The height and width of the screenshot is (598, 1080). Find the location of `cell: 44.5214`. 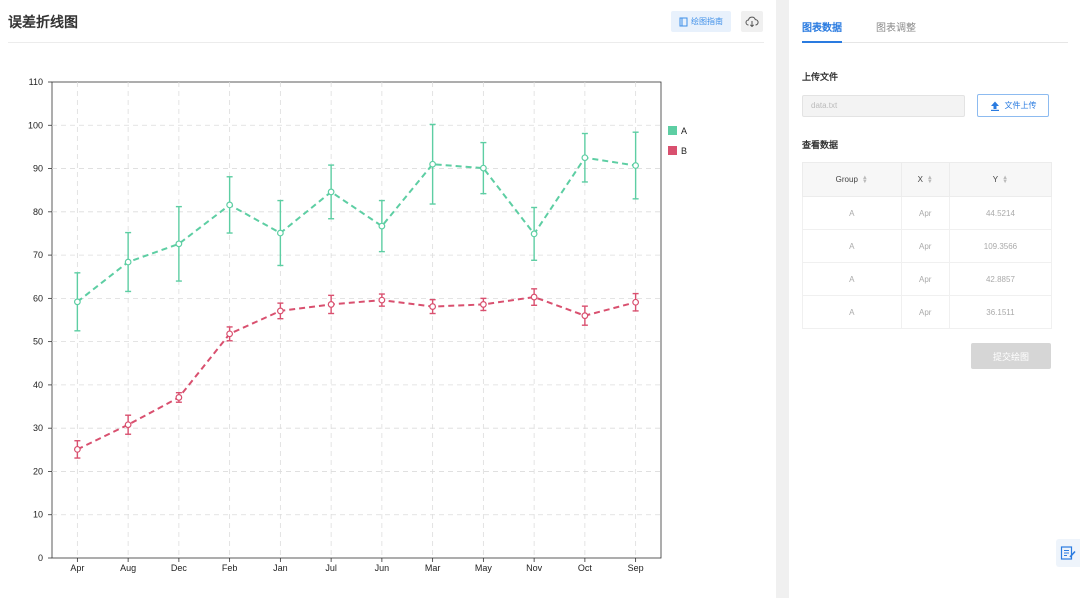

cell: 44.5214 is located at coordinates (1000, 213).